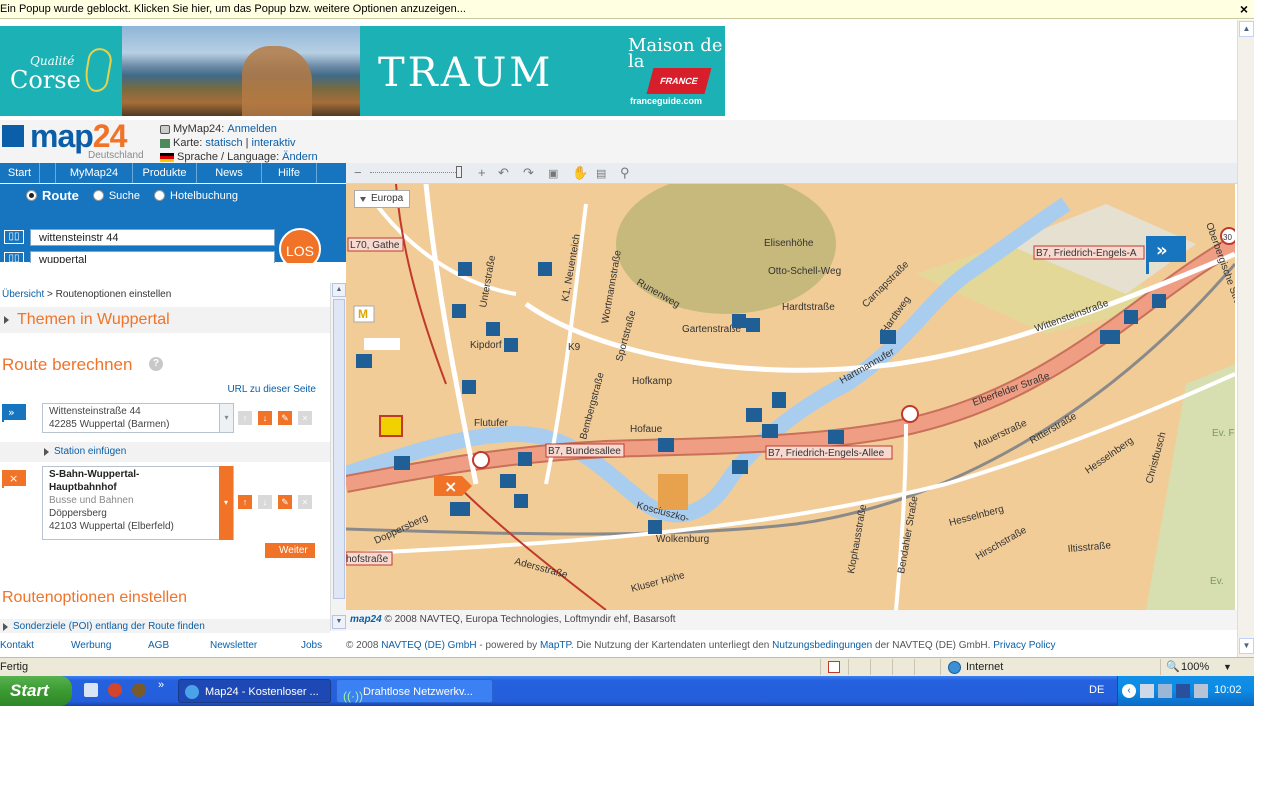 The width and height of the screenshot is (1280, 800). What do you see at coordinates (90, 451) in the screenshot?
I see `station-link: Station einfügen` at bounding box center [90, 451].